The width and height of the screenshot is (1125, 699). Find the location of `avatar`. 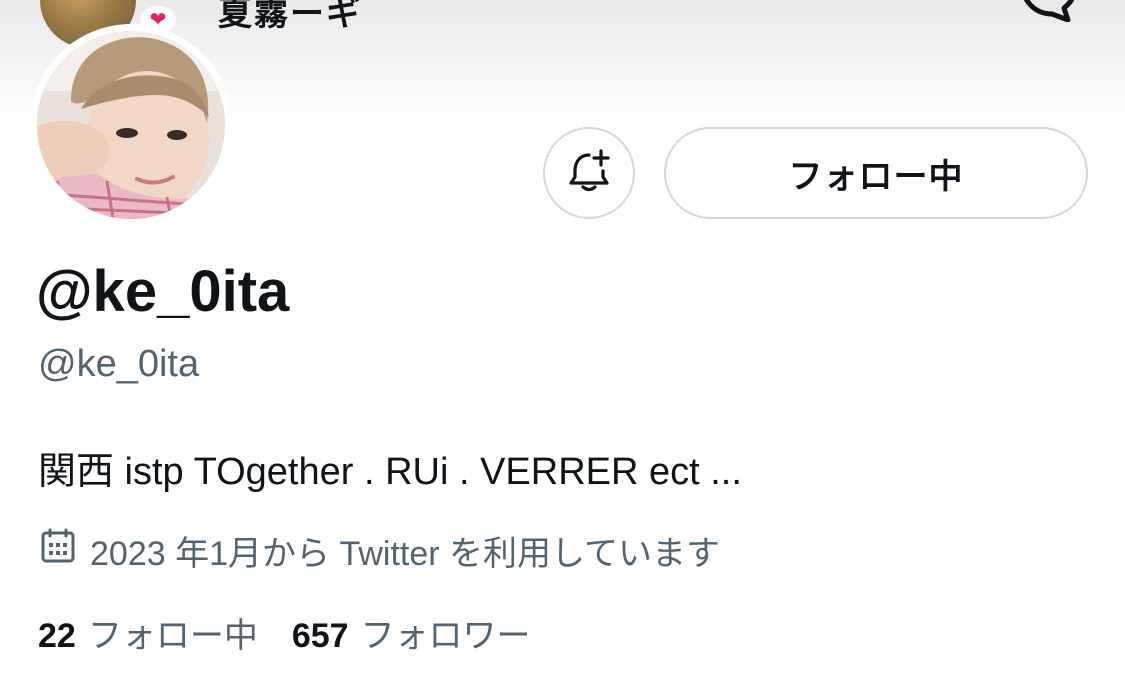

avatar is located at coordinates (131, 125).